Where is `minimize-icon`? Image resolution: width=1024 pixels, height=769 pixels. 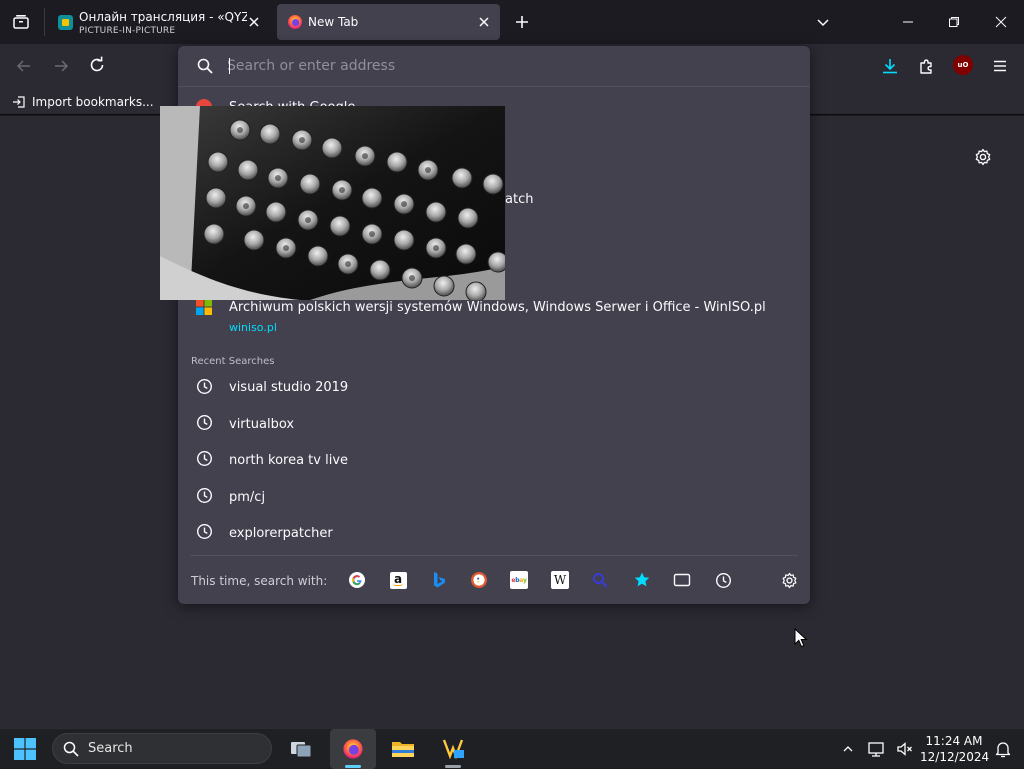 minimize-icon is located at coordinates (908, 22).